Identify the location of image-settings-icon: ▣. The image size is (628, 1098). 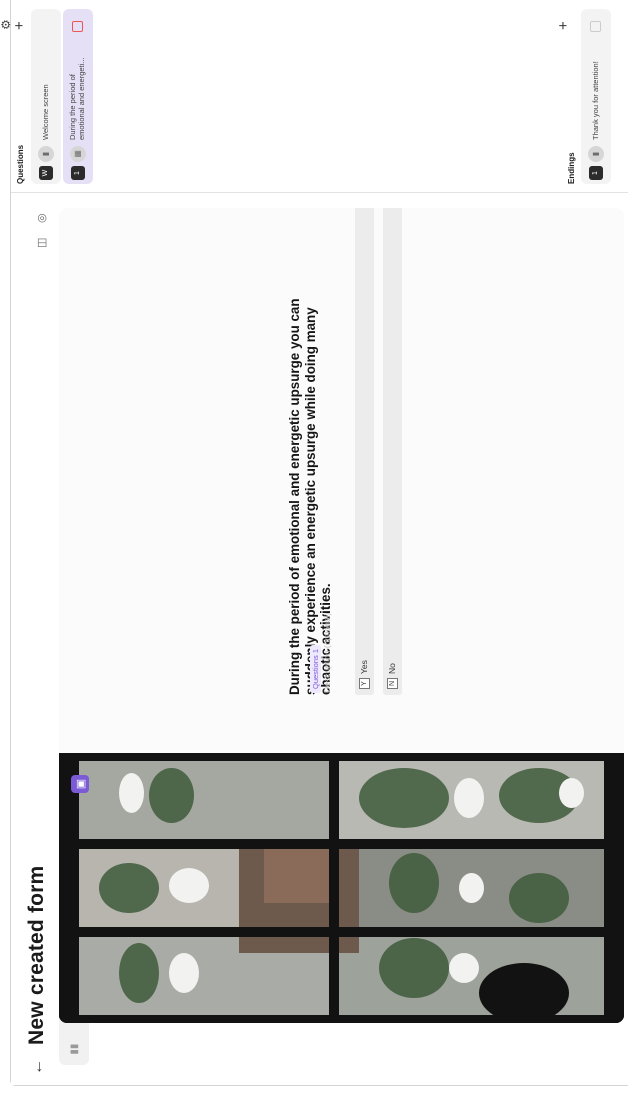
(80, 784).